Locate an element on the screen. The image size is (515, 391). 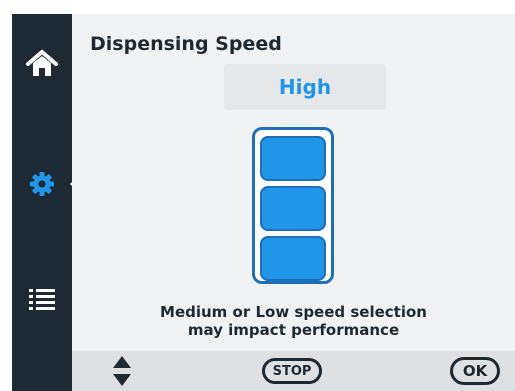
level-segment-high is located at coordinates (293, 158).